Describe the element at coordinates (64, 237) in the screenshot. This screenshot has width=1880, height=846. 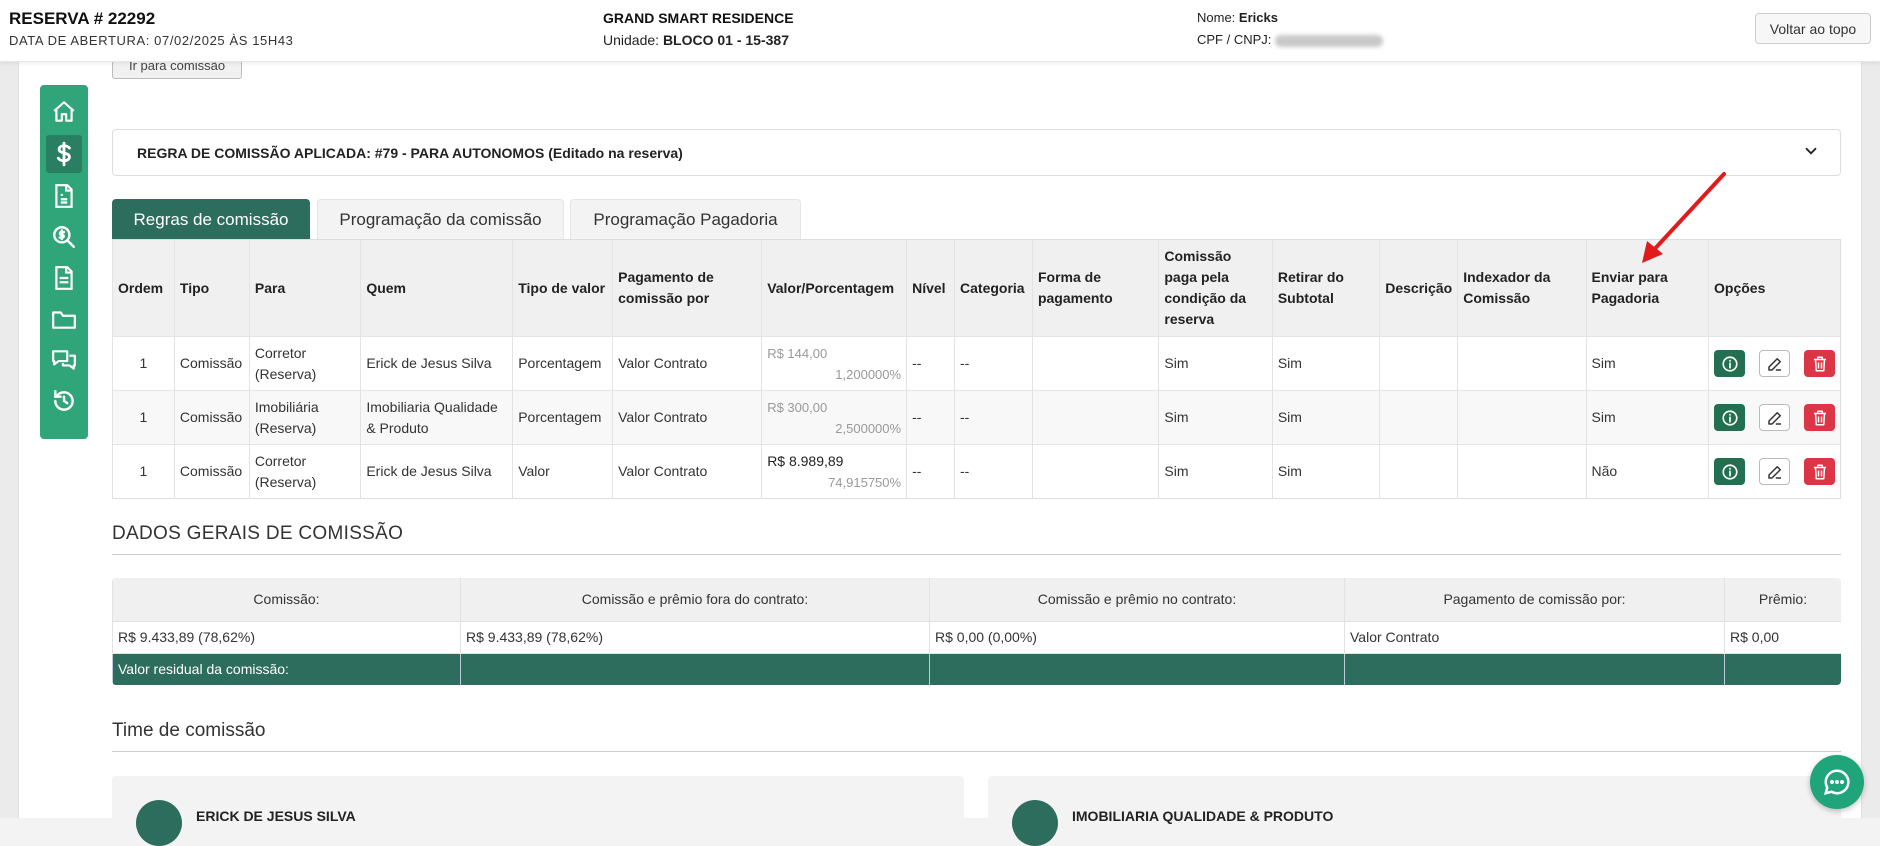
I see `sidebar-item-search-dollar` at that location.